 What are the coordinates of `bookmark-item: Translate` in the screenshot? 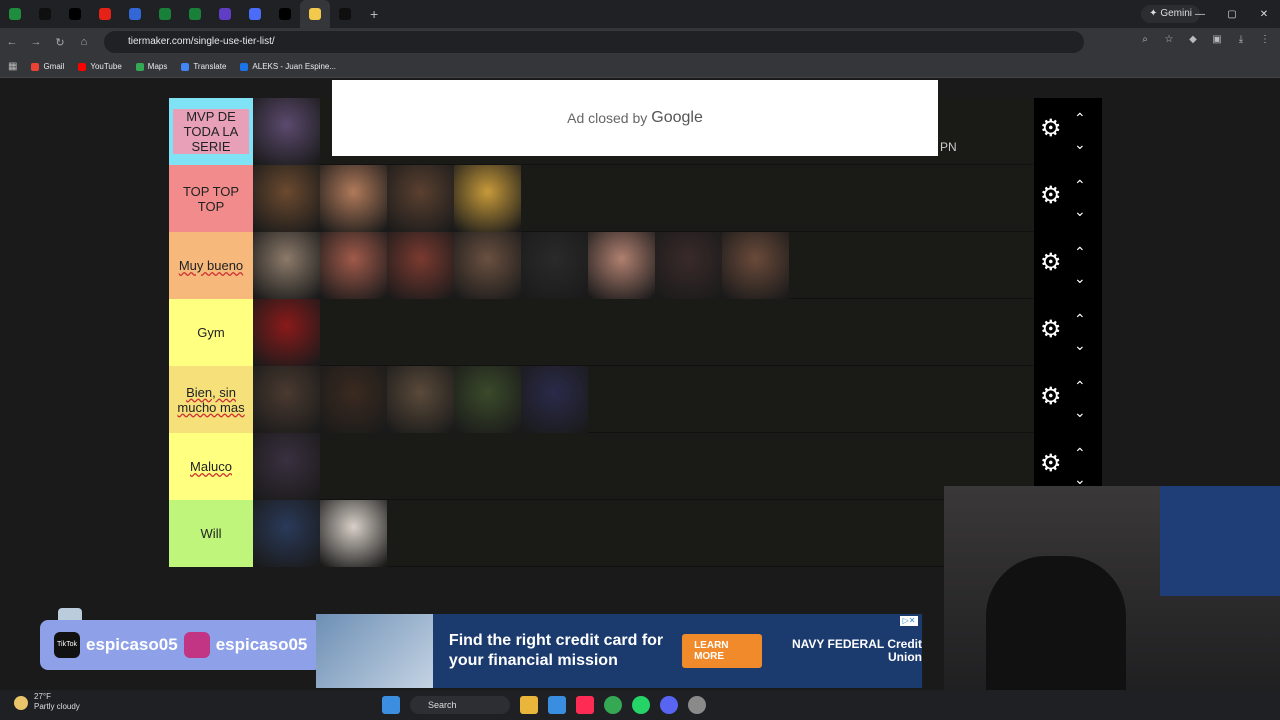 It's located at (203, 66).